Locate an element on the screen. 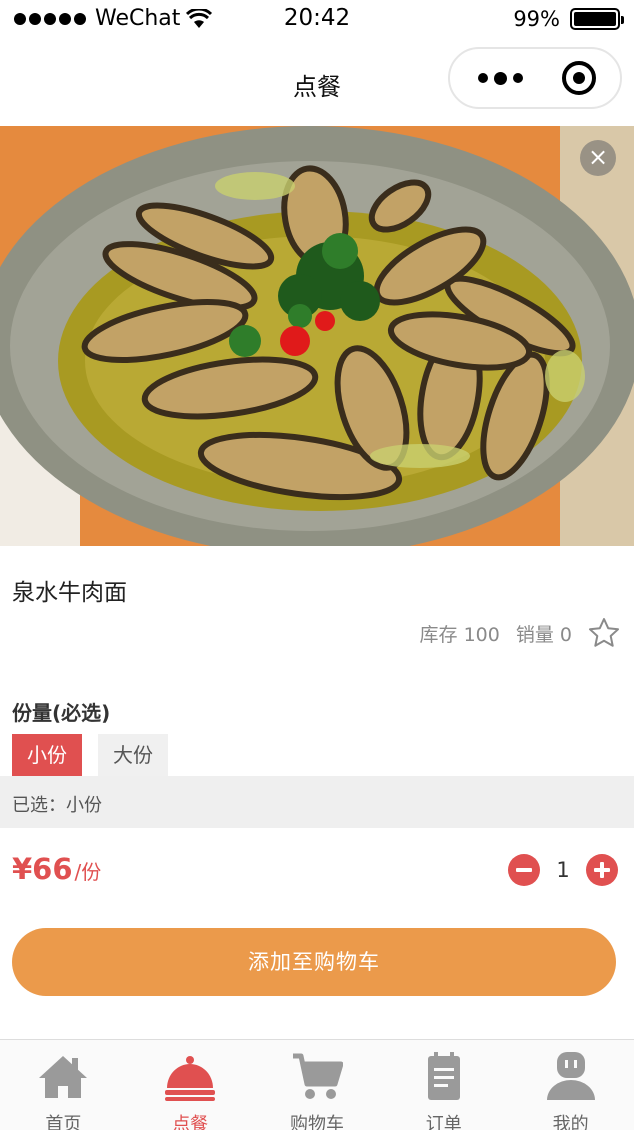 The image size is (634, 1130). close-program-icon is located at coordinates (579, 78).